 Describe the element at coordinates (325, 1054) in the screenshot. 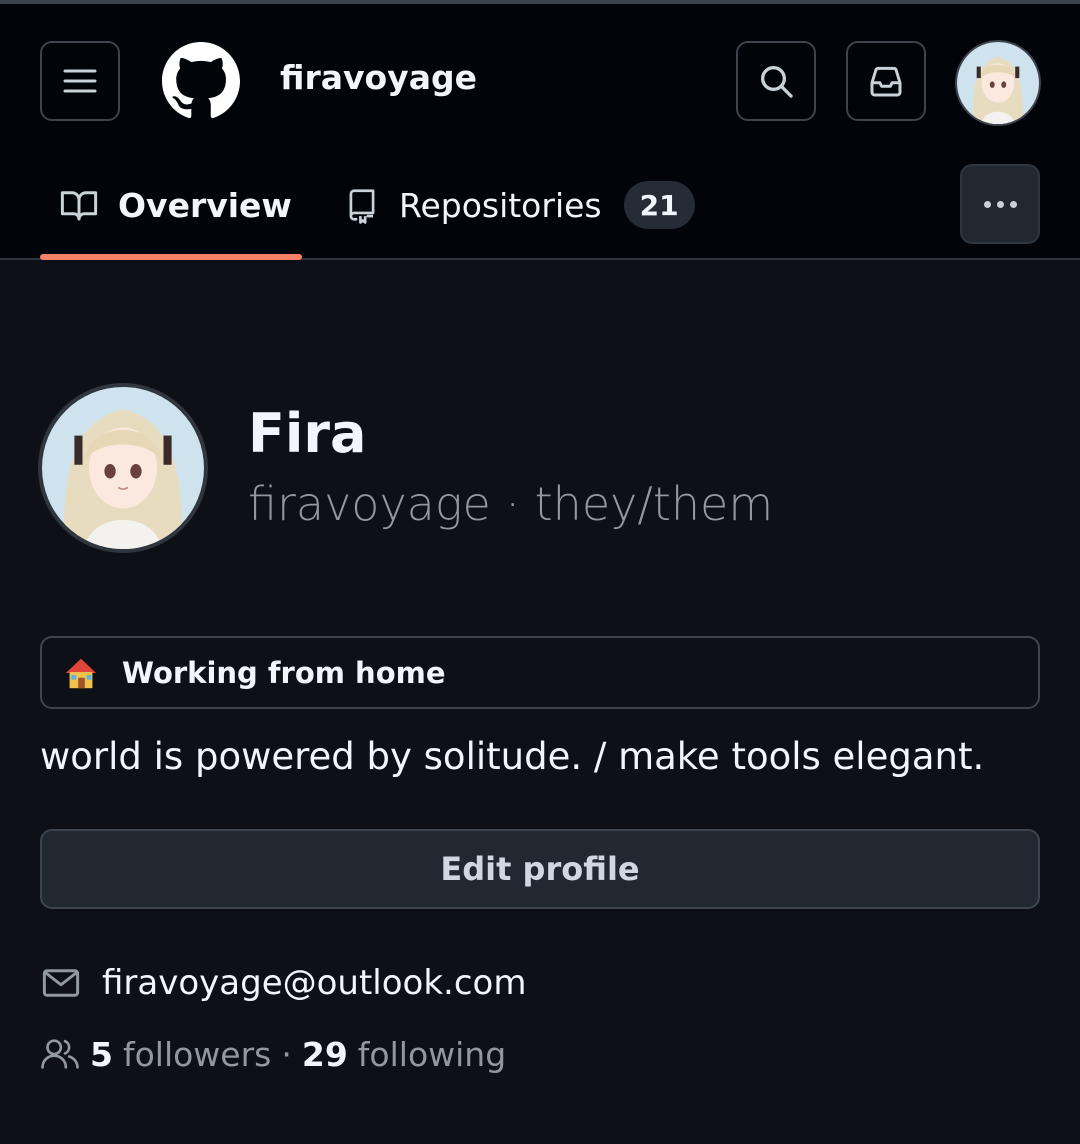

I see `following-count: 29` at that location.